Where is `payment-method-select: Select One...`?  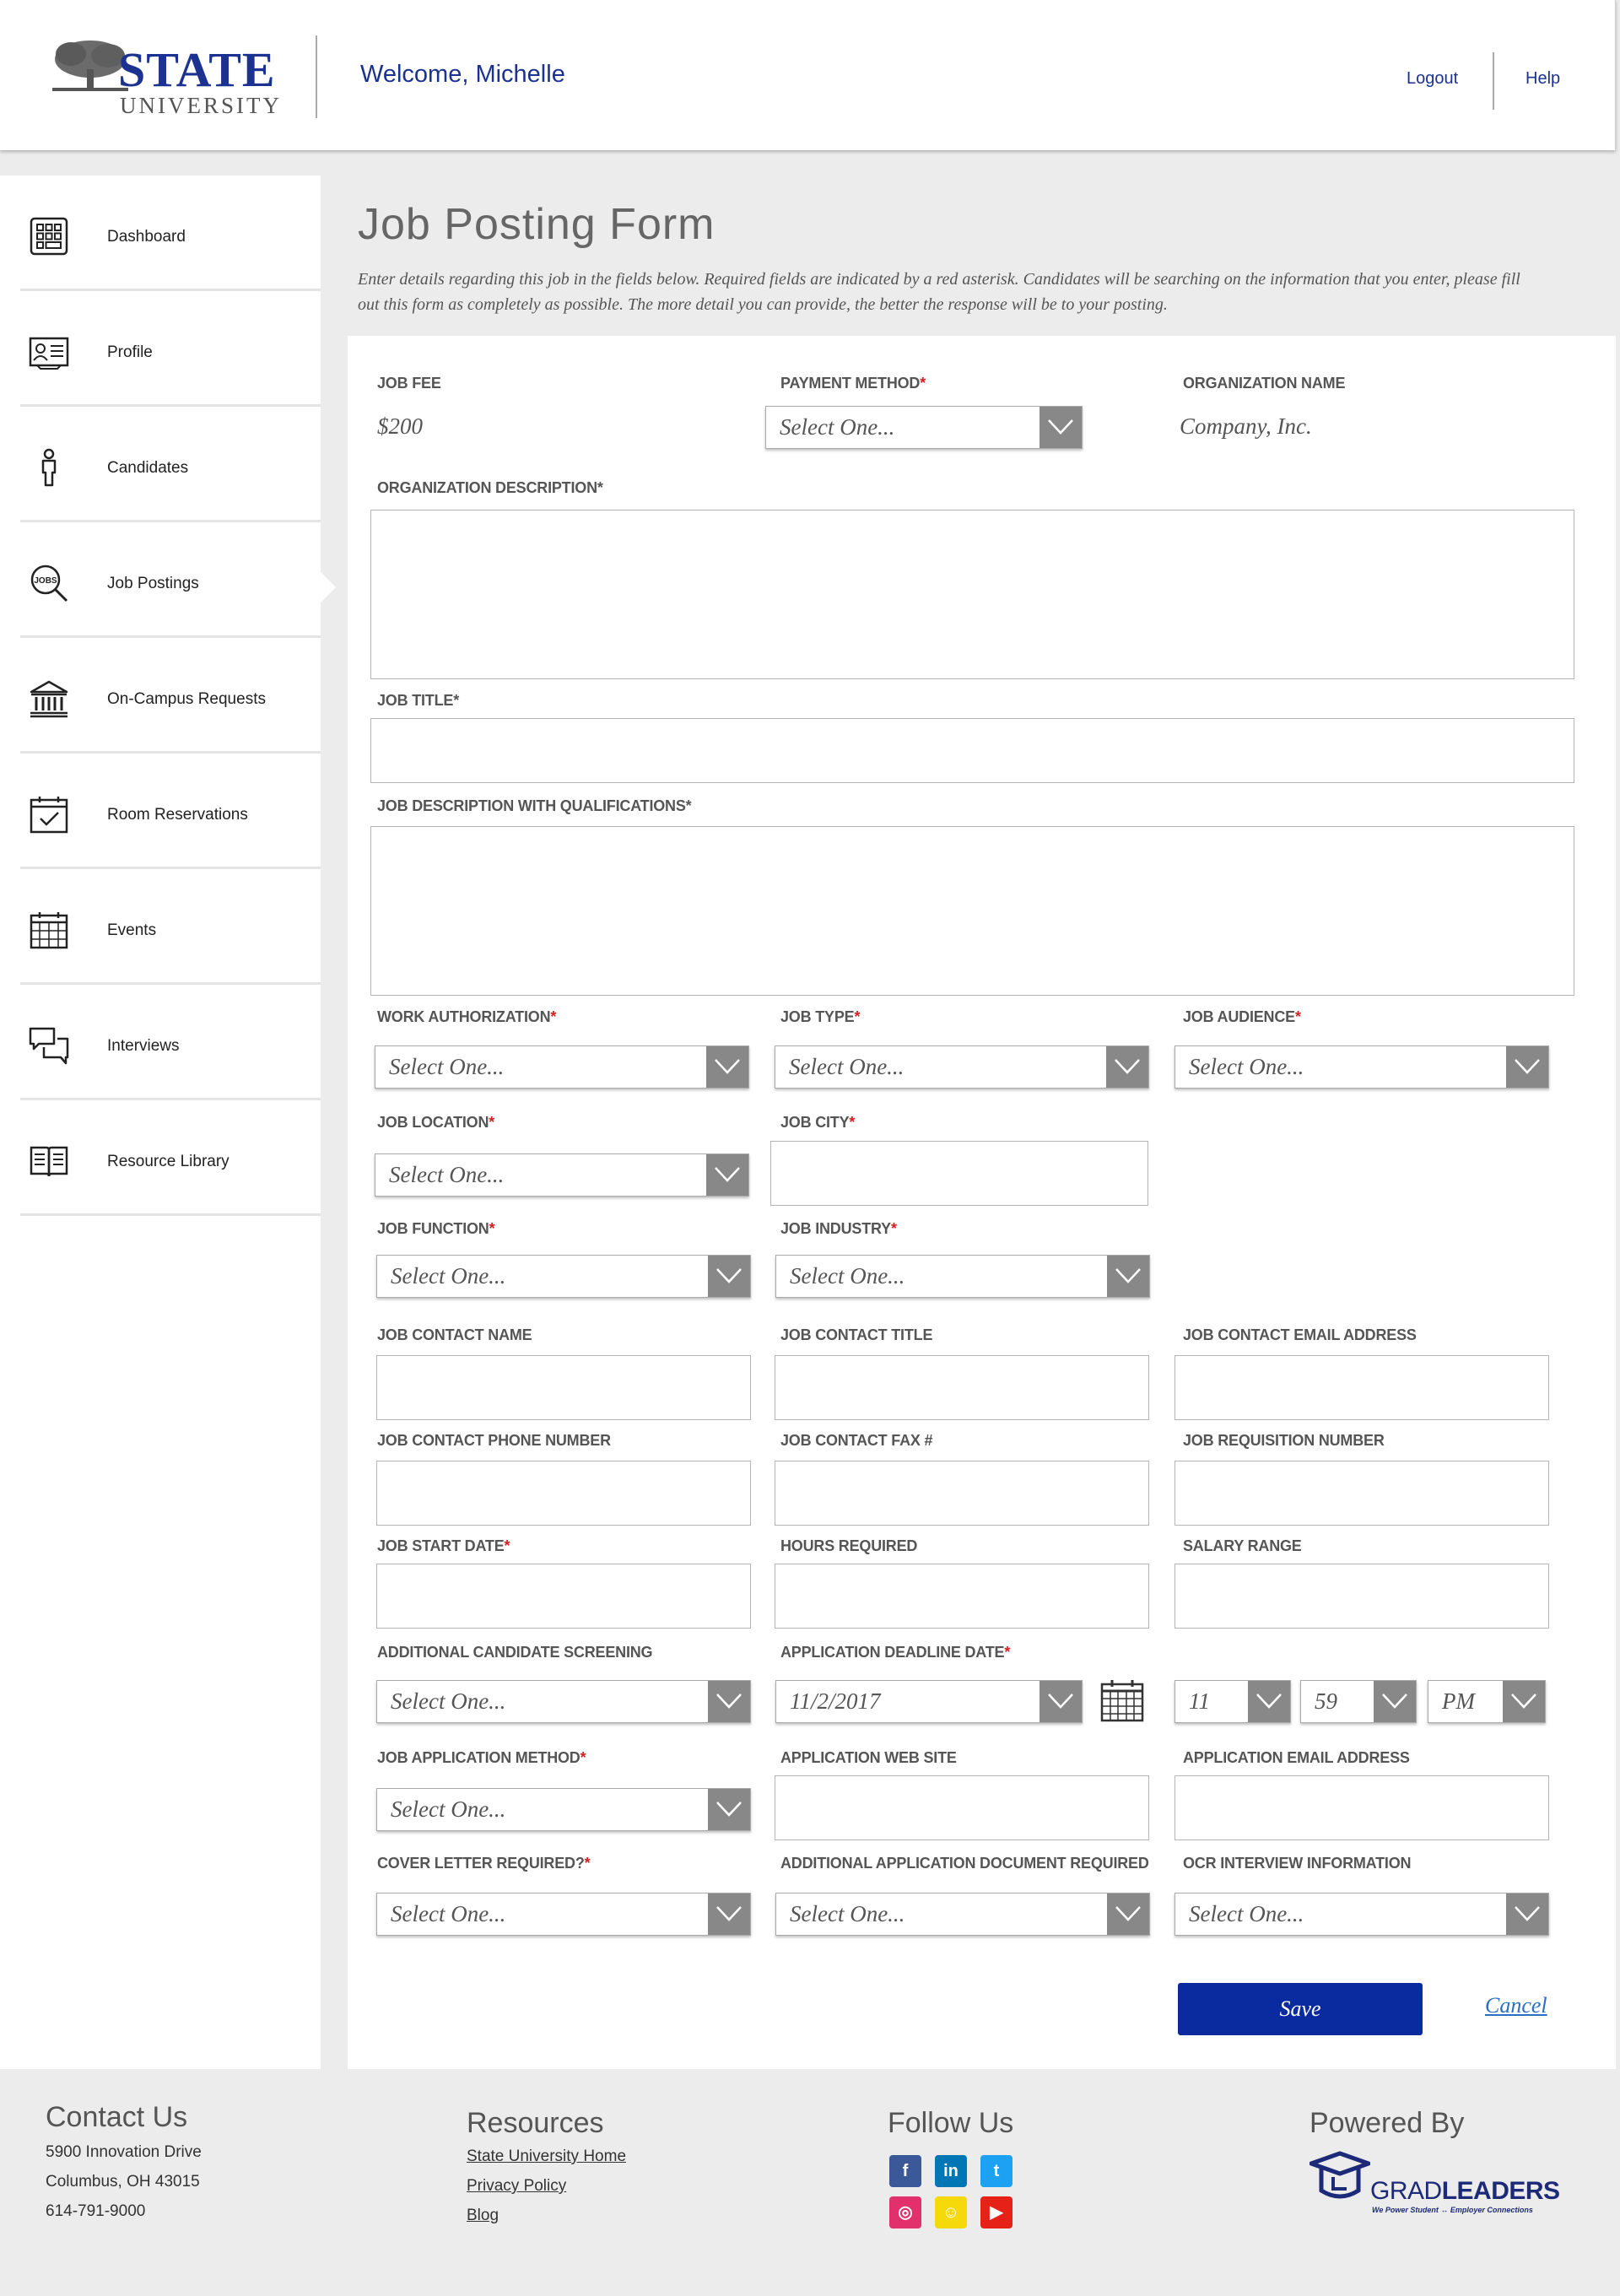 payment-method-select: Select One... is located at coordinates (924, 427).